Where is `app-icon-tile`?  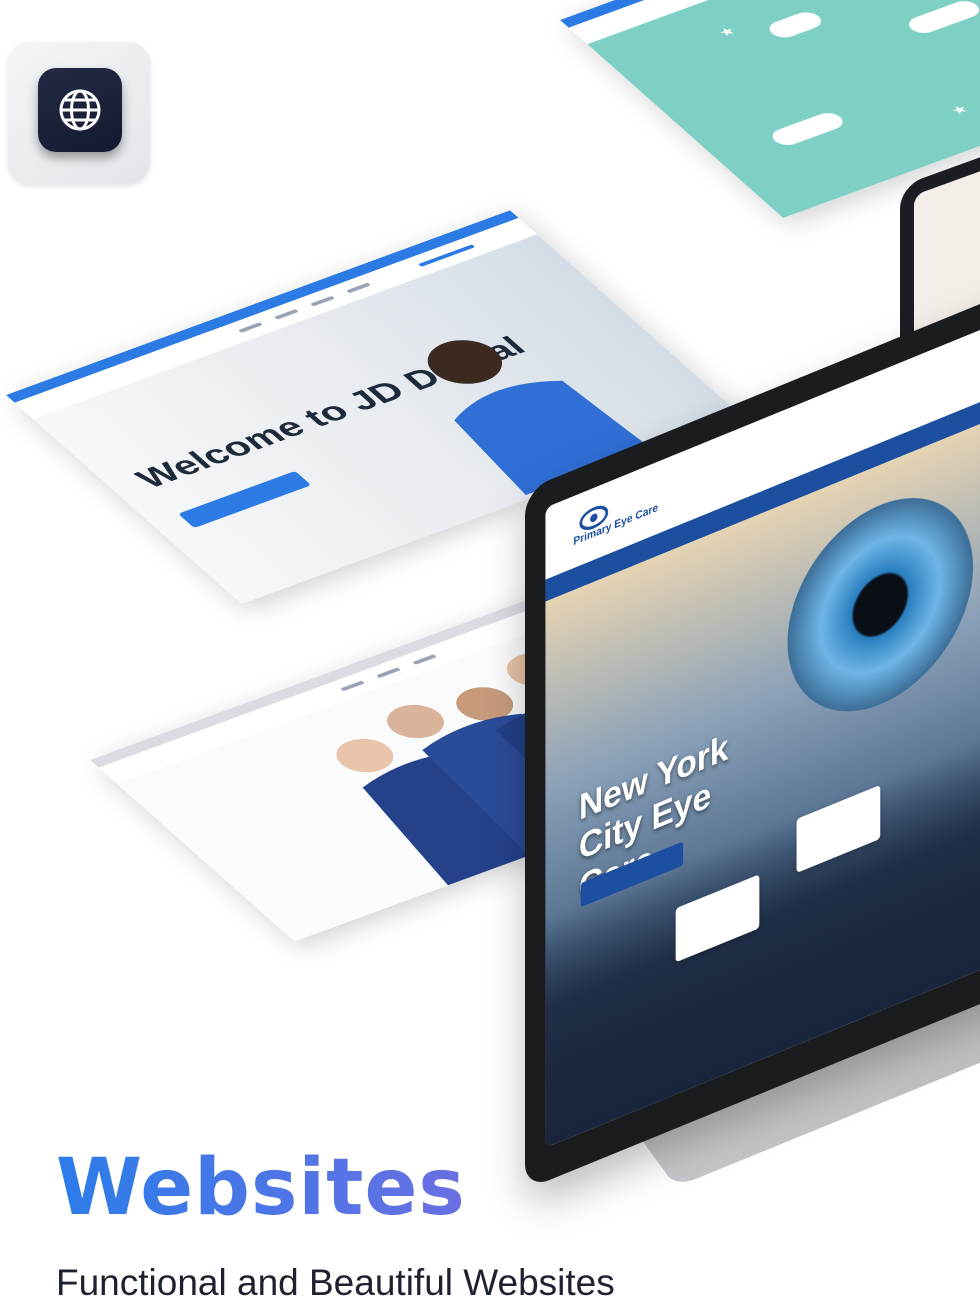 app-icon-tile is located at coordinates (79, 113).